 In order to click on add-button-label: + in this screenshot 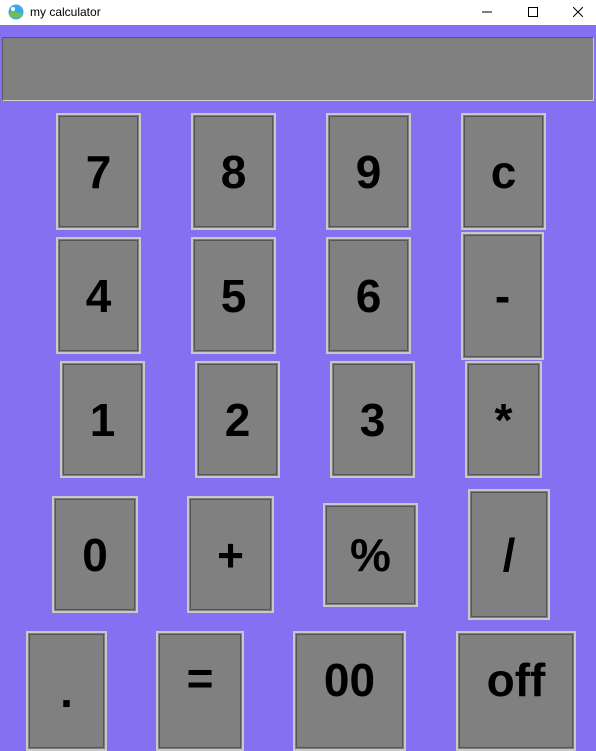, I will do `click(230, 554)`.